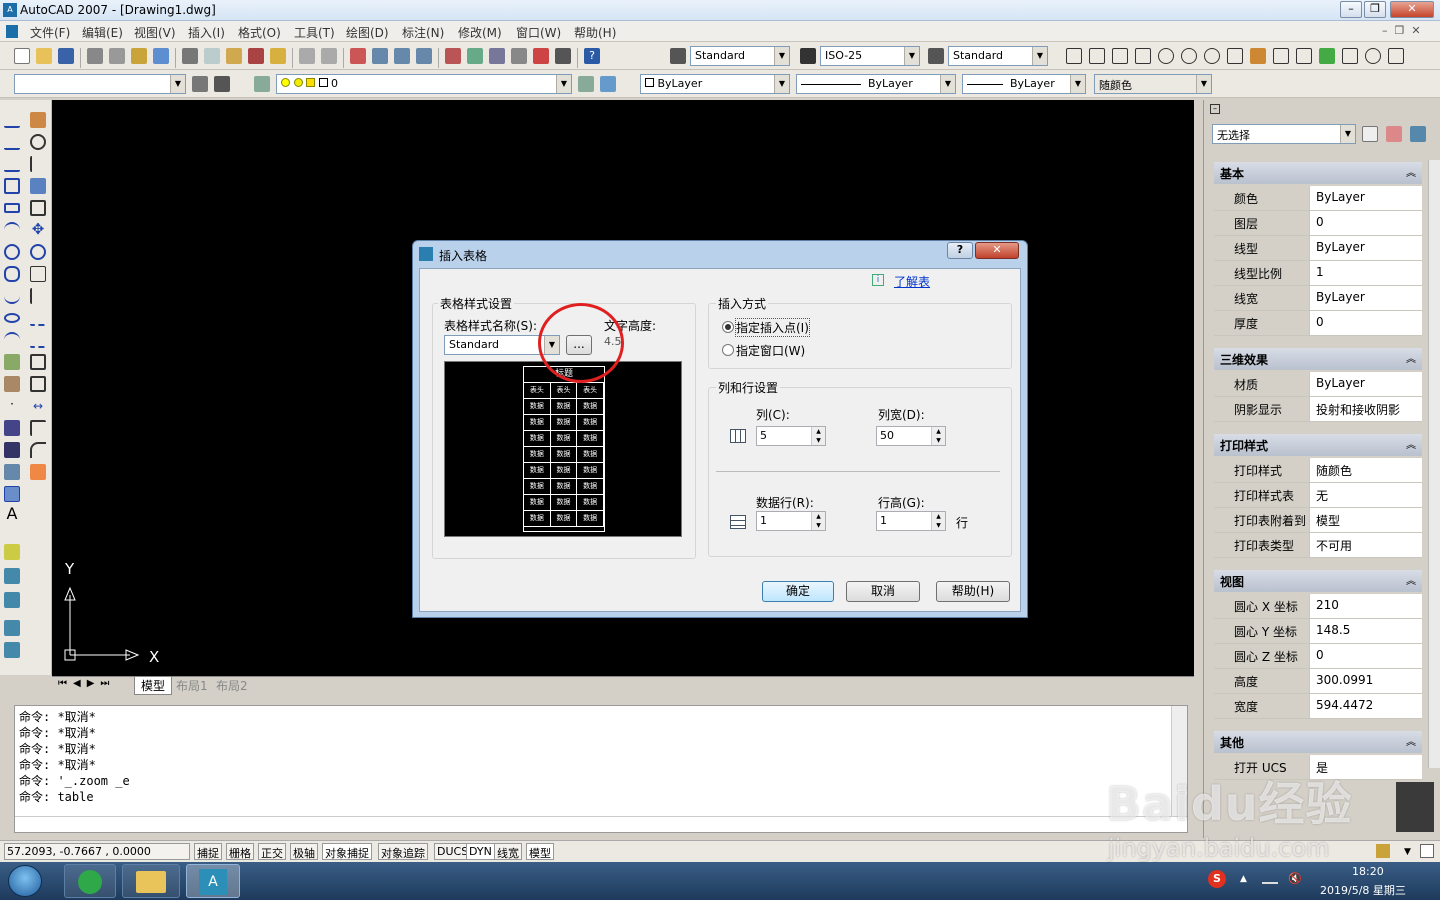 The image size is (1440, 900). I want to click on dim-baseline-icon, so click(1281, 56).